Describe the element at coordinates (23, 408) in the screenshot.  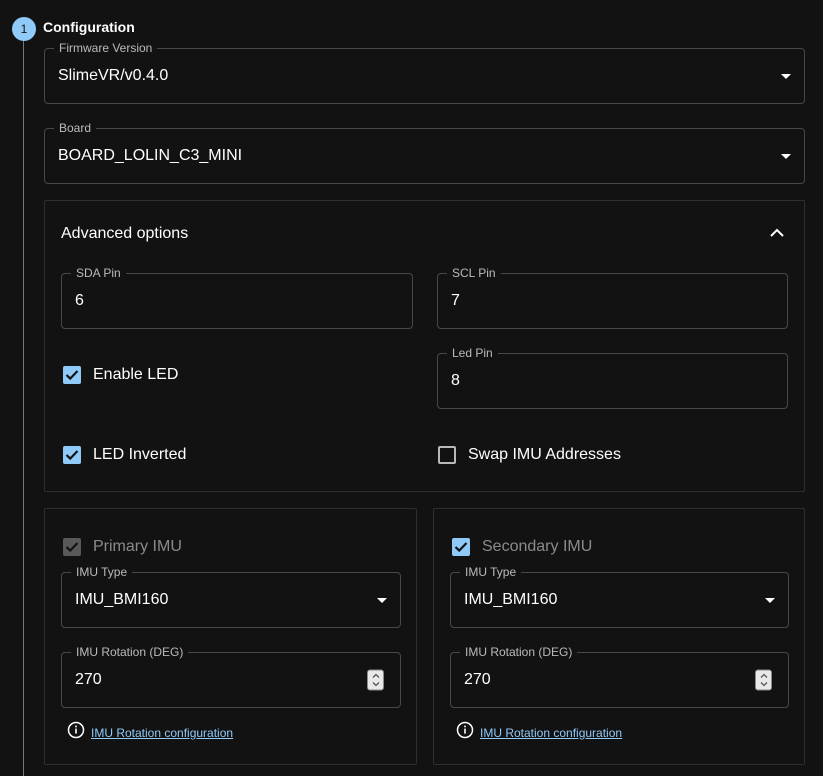
I see `step-connector-line` at that location.